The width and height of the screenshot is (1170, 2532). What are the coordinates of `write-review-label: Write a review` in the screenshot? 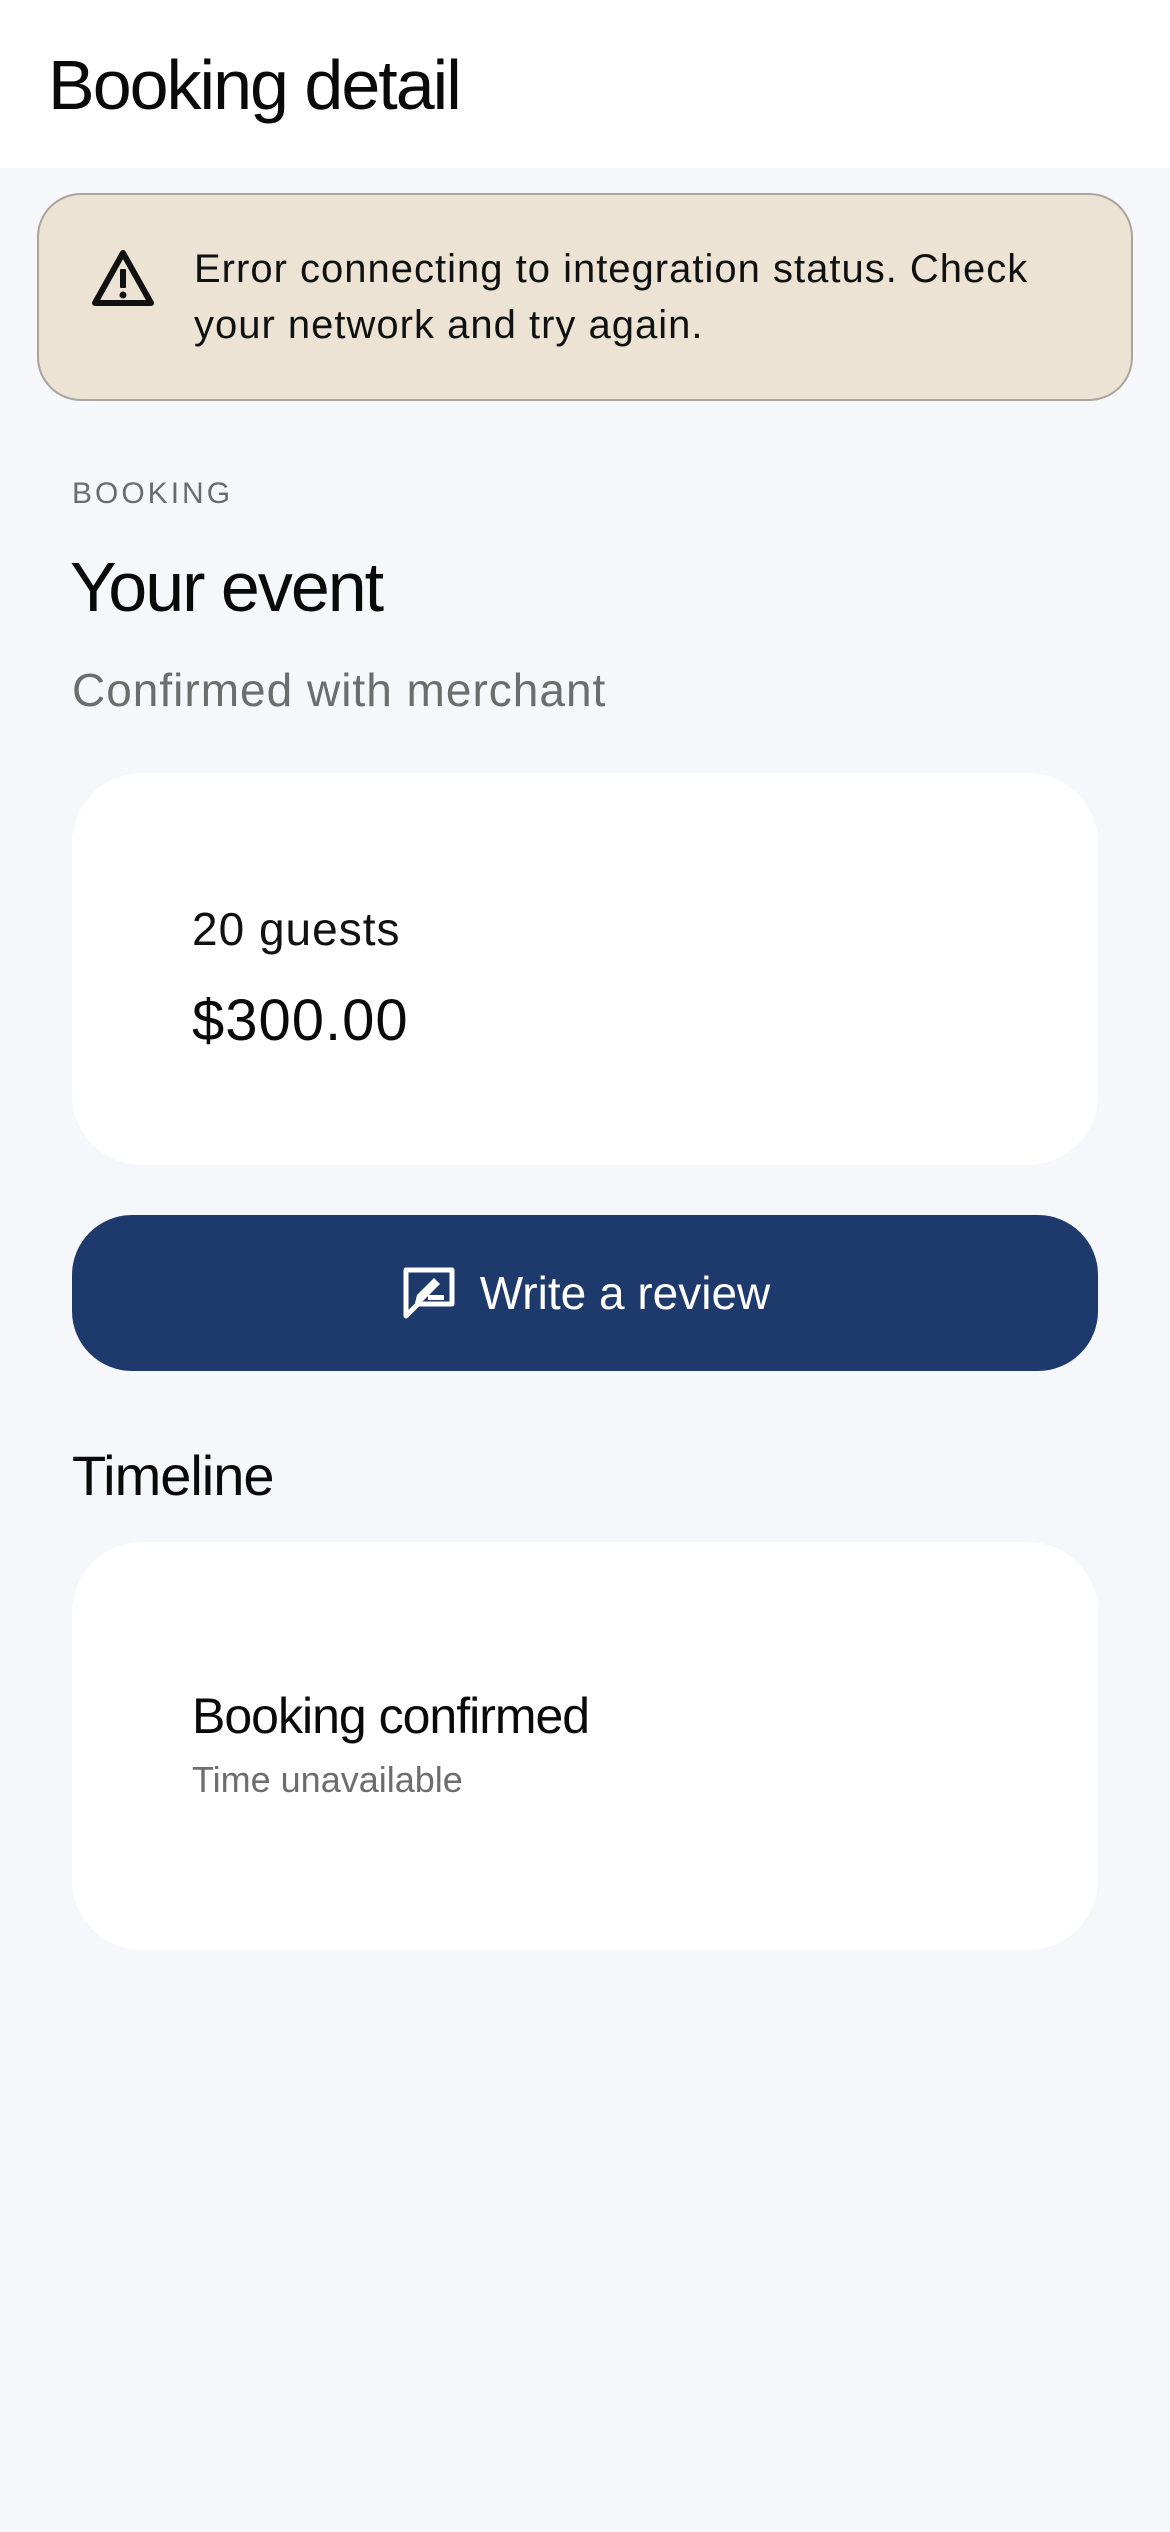 It's located at (625, 1293).